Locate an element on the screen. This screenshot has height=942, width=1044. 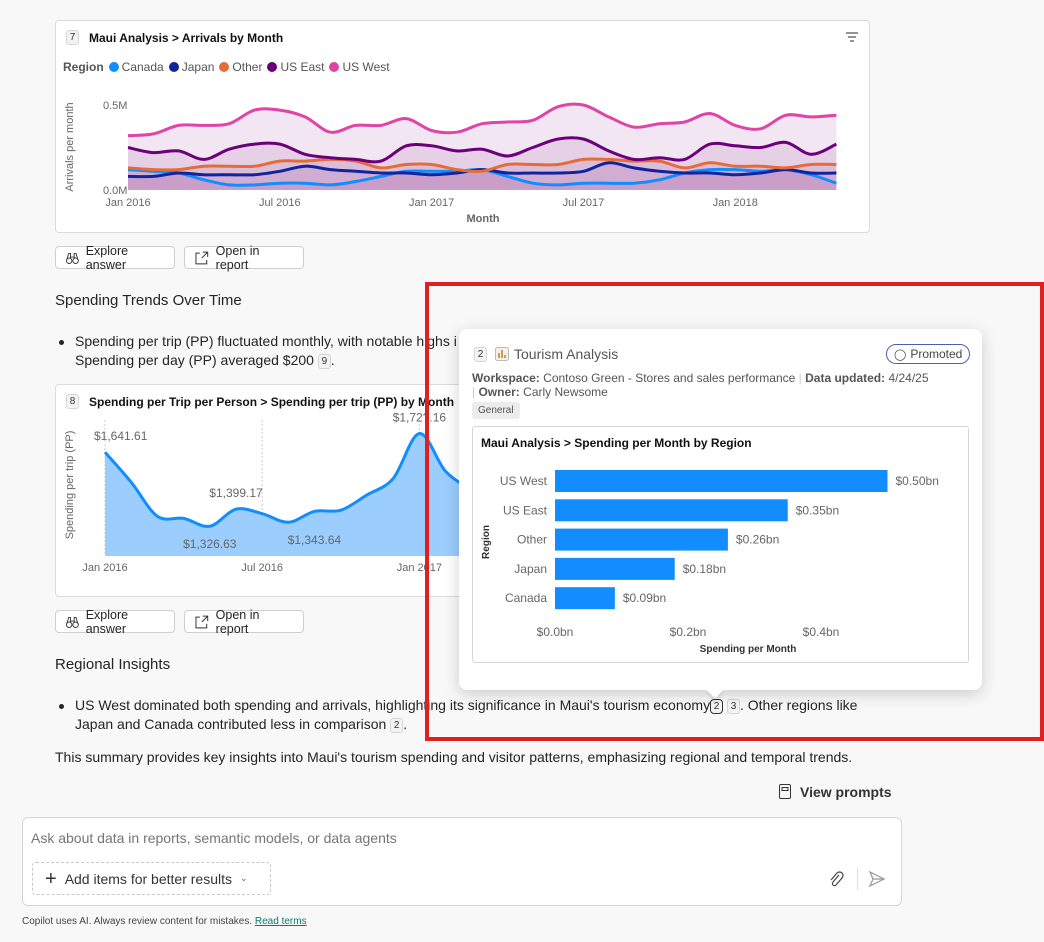
plus-icon: + is located at coordinates (51, 878).